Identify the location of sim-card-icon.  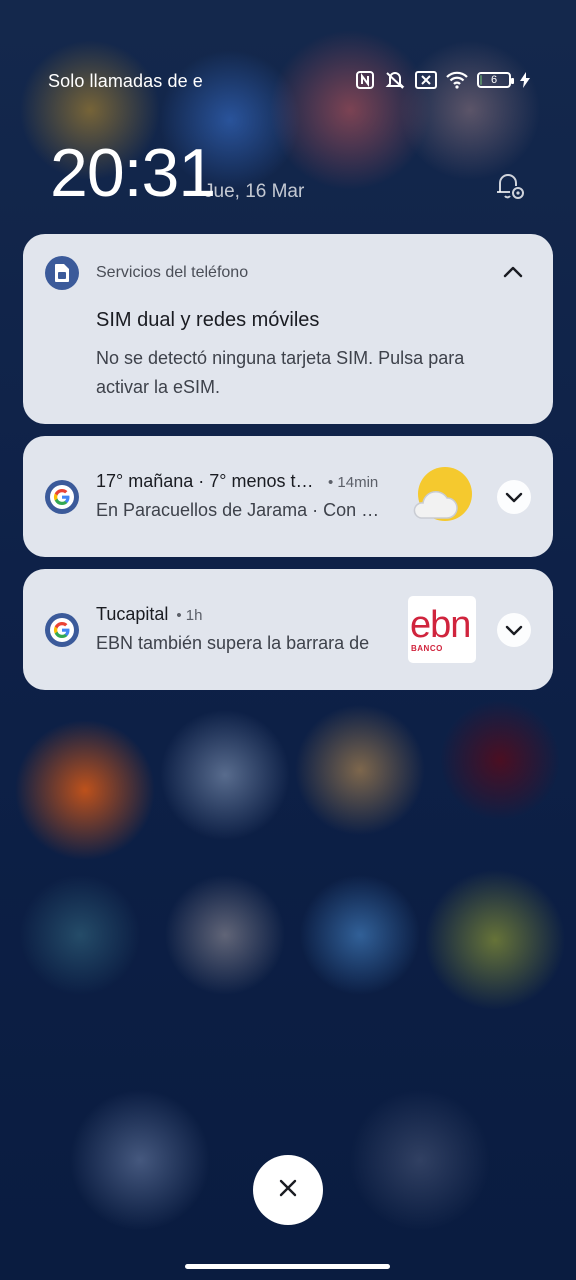
(62, 273).